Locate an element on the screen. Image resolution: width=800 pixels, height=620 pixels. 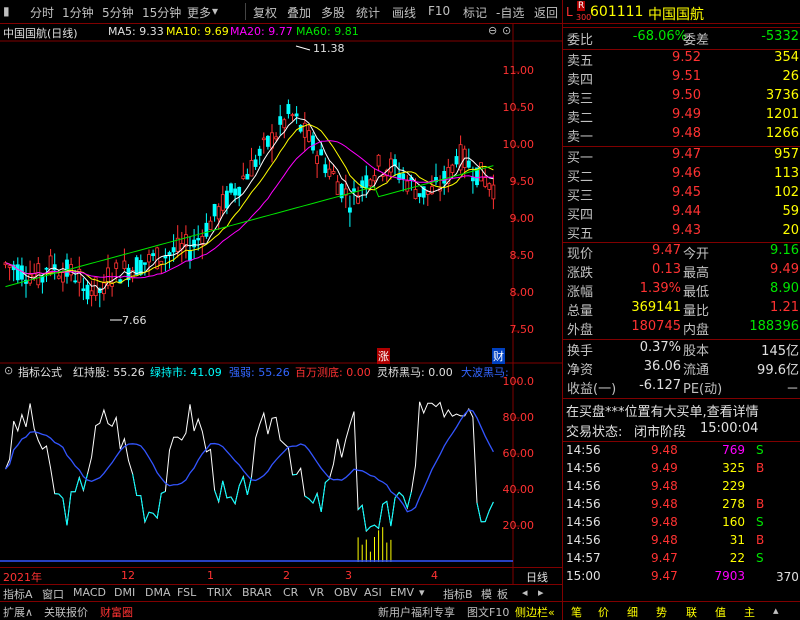
related-quotes-tab: 关联报价 is located at coordinates (66, 612).